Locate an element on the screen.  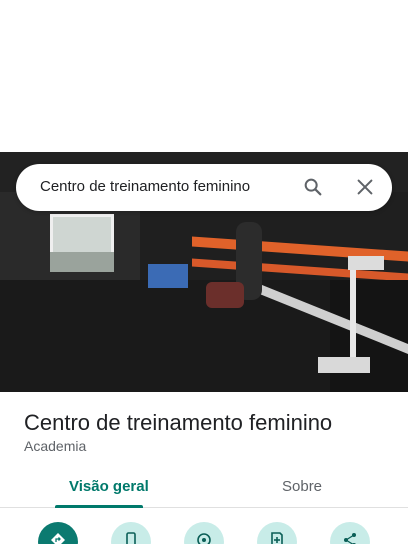
place-category: Academia is located at coordinates (55, 446).